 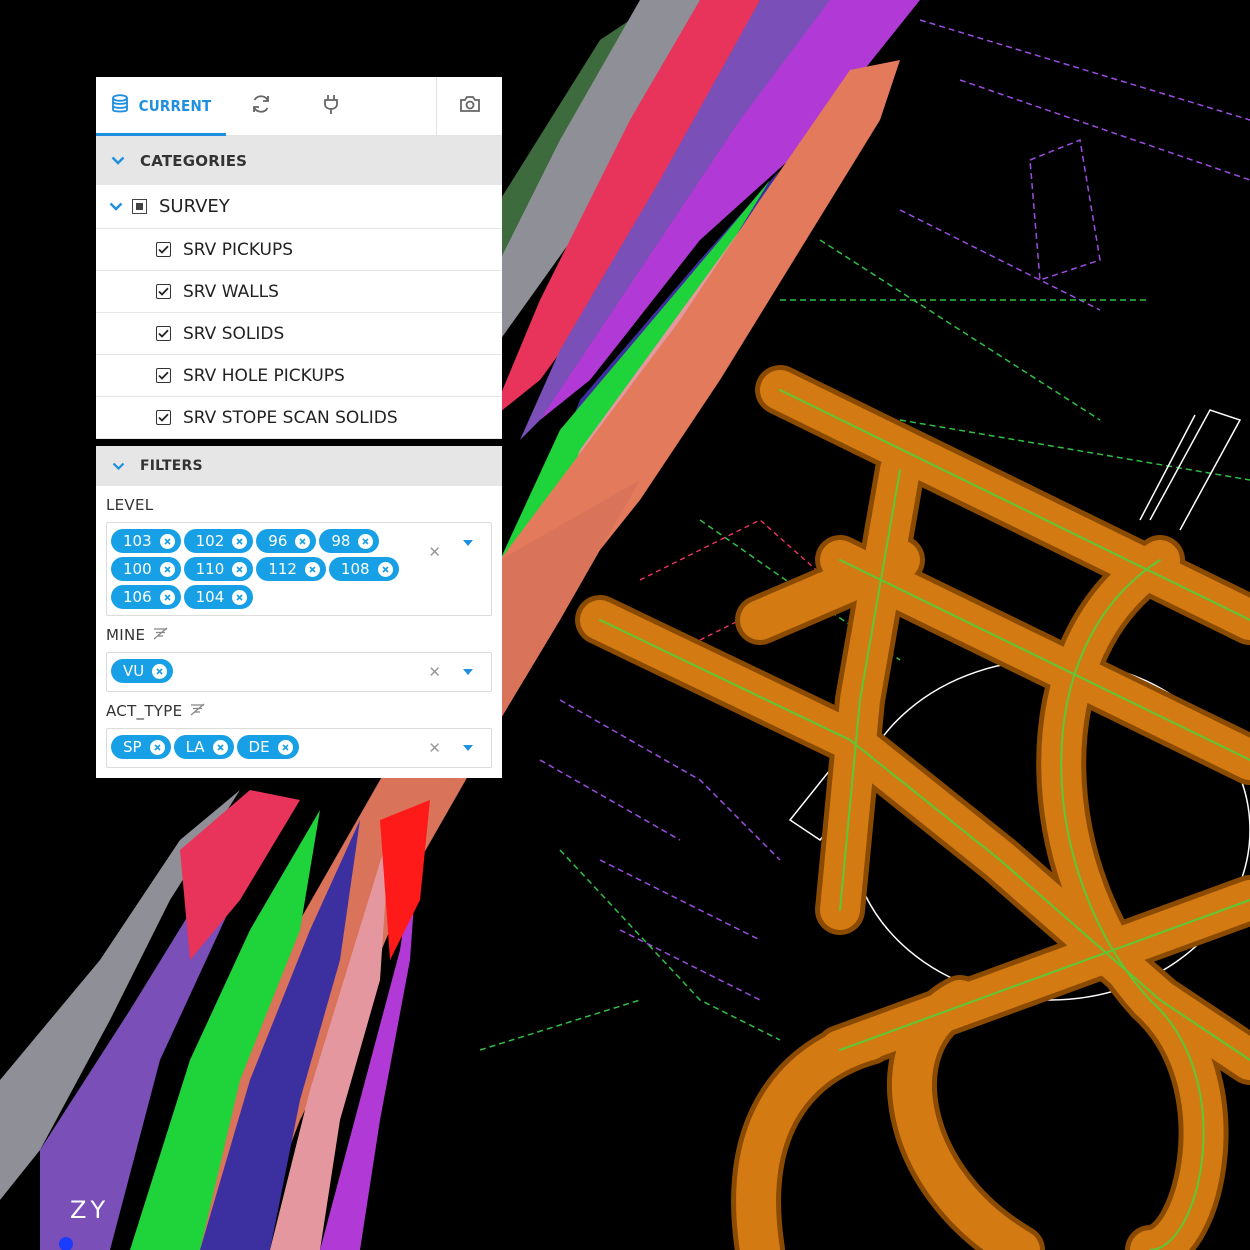 I want to click on filter-chip: 108, so click(x=363, y=569).